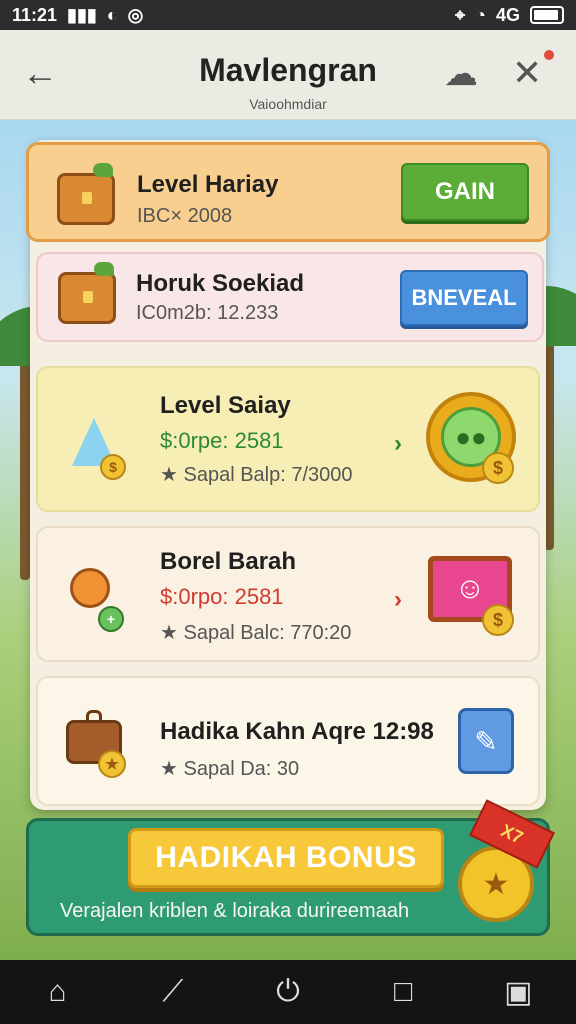 The height and width of the screenshot is (1024, 576). I want to click on bonus-button: HADIKAH BONUS, so click(286, 858).